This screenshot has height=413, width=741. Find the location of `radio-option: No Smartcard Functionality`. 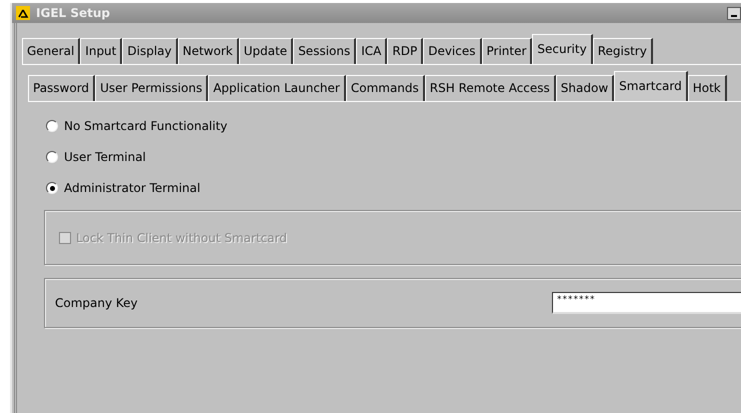

radio-option: No Smartcard Functionality is located at coordinates (137, 126).